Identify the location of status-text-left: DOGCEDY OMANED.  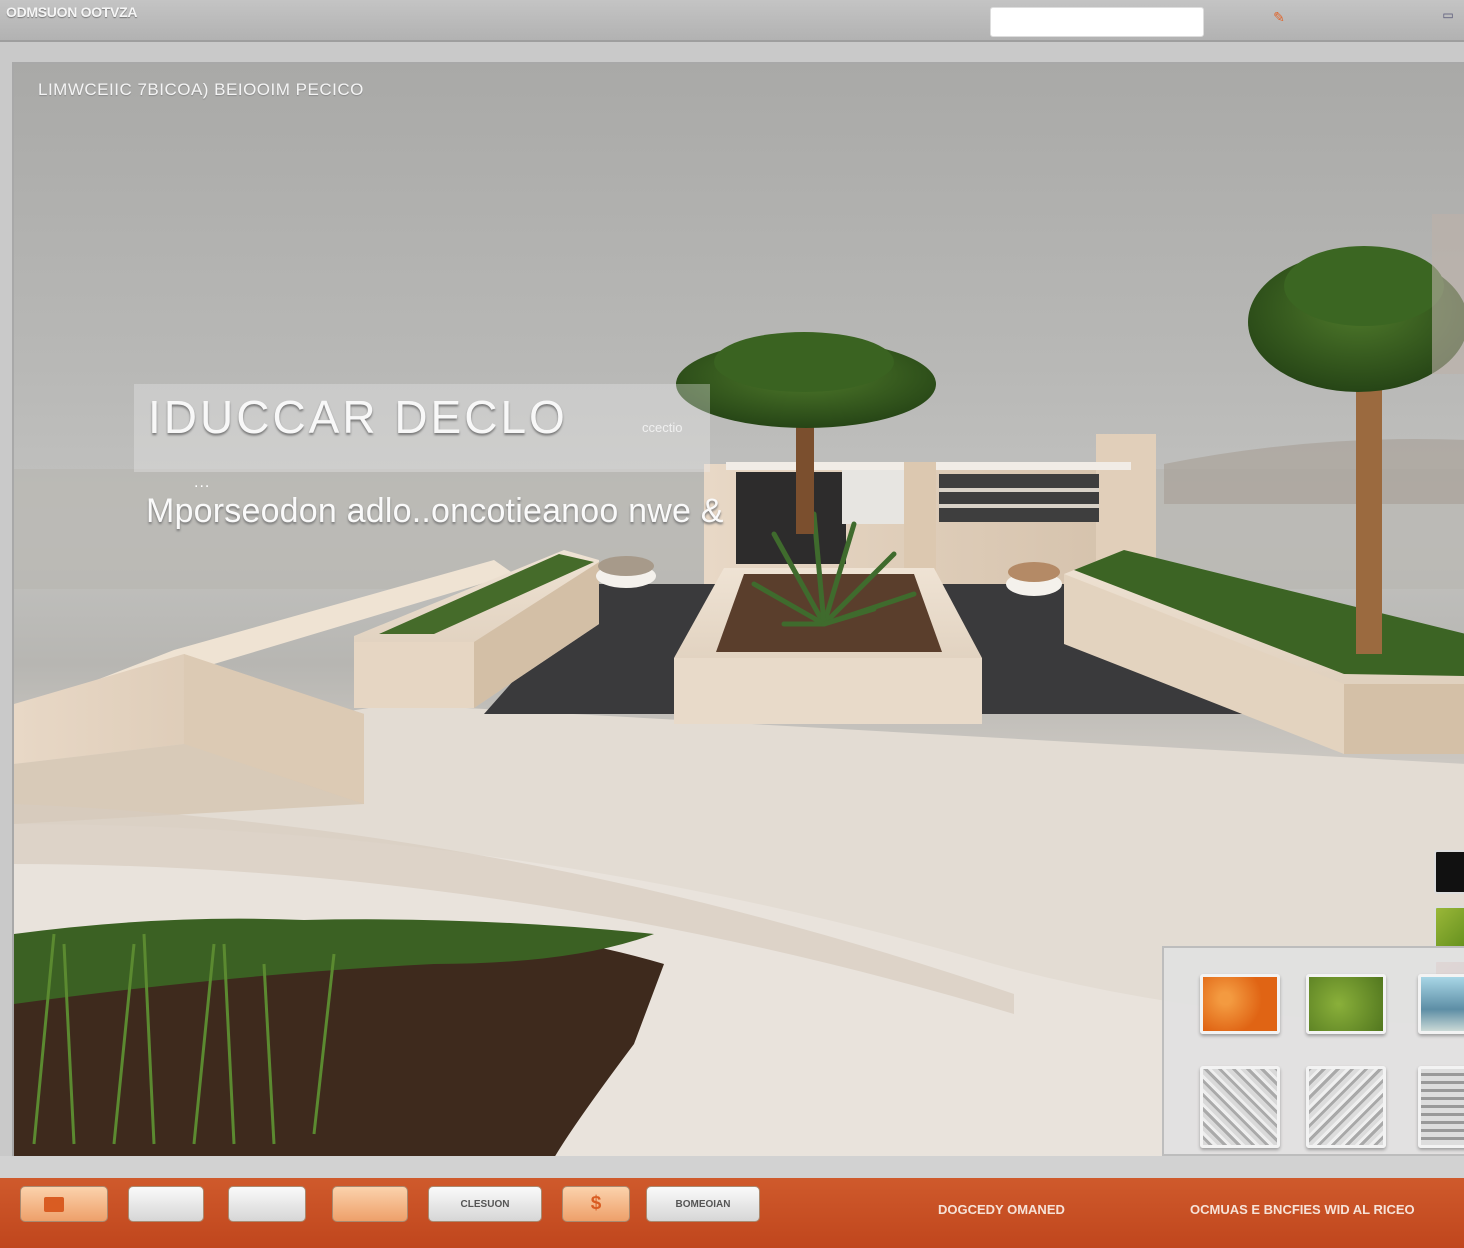
(1001, 1209).